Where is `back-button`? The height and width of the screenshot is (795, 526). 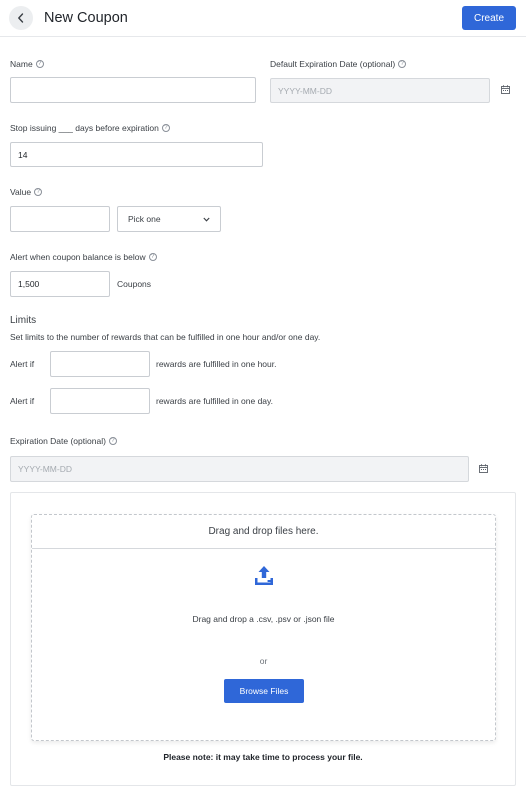 back-button is located at coordinates (21, 18).